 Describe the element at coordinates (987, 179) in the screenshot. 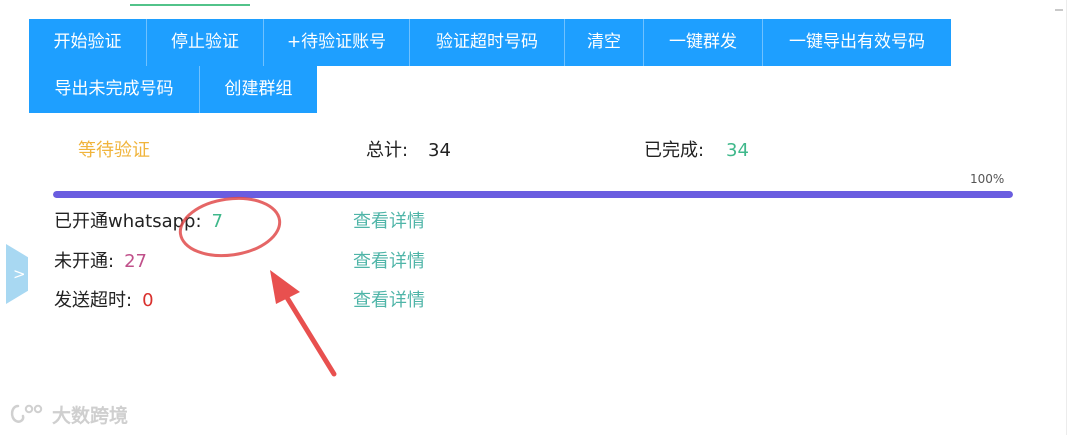

I see `progress-percent: 100%` at that location.